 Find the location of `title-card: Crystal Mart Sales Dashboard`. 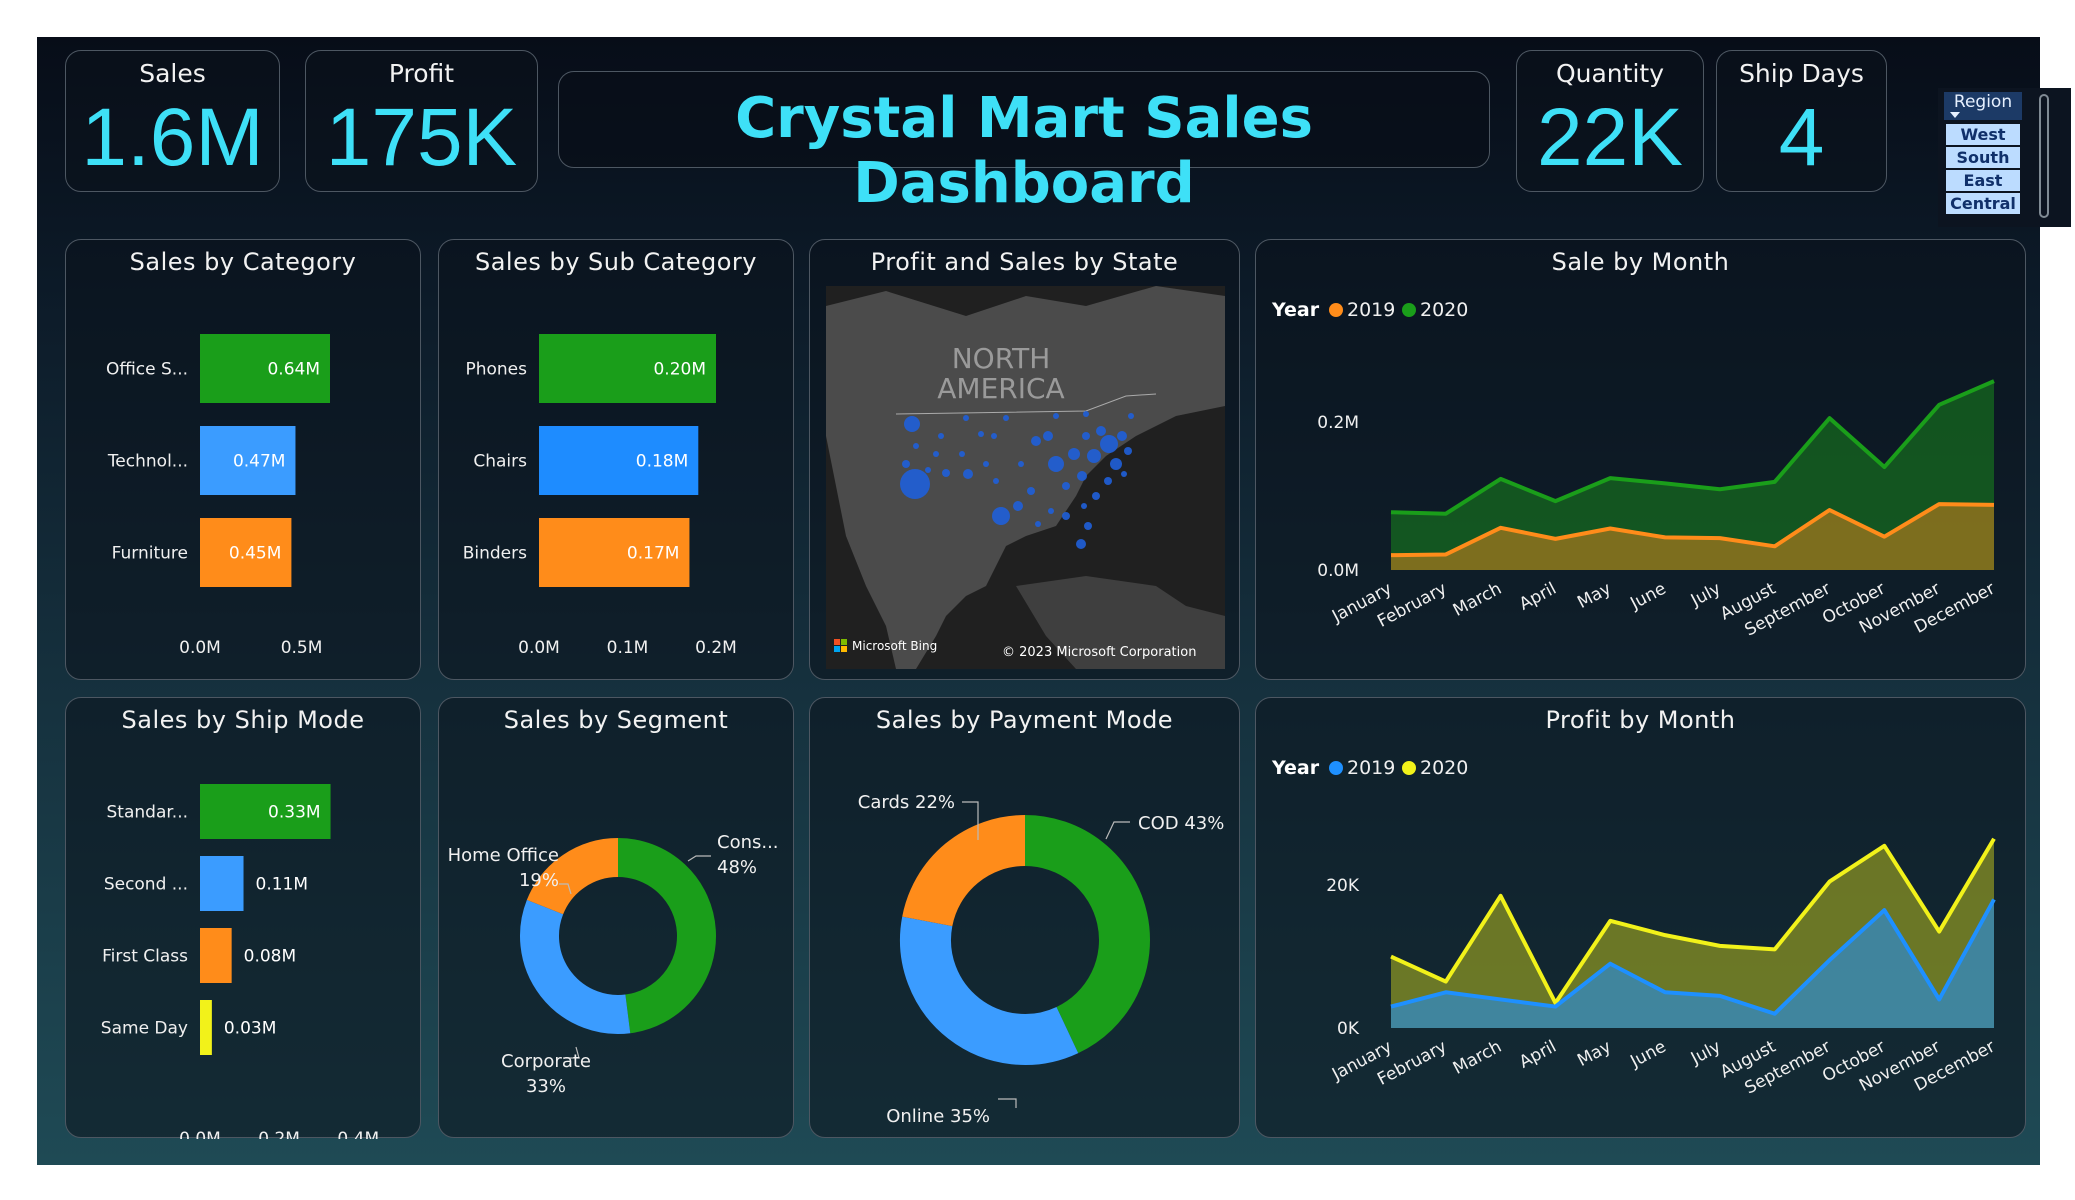

title-card: Crystal Mart Sales Dashboard is located at coordinates (1024, 143).